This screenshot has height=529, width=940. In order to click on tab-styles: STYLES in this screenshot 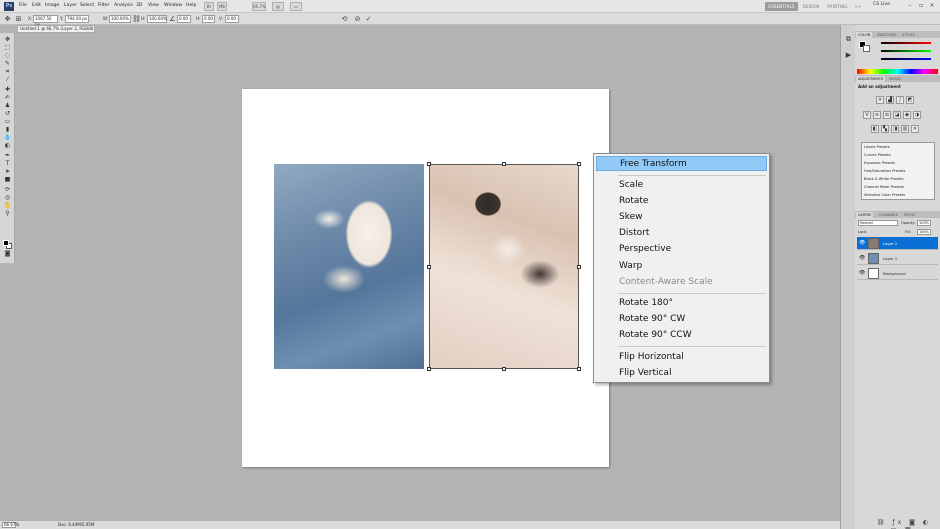, I will do `click(908, 35)`.